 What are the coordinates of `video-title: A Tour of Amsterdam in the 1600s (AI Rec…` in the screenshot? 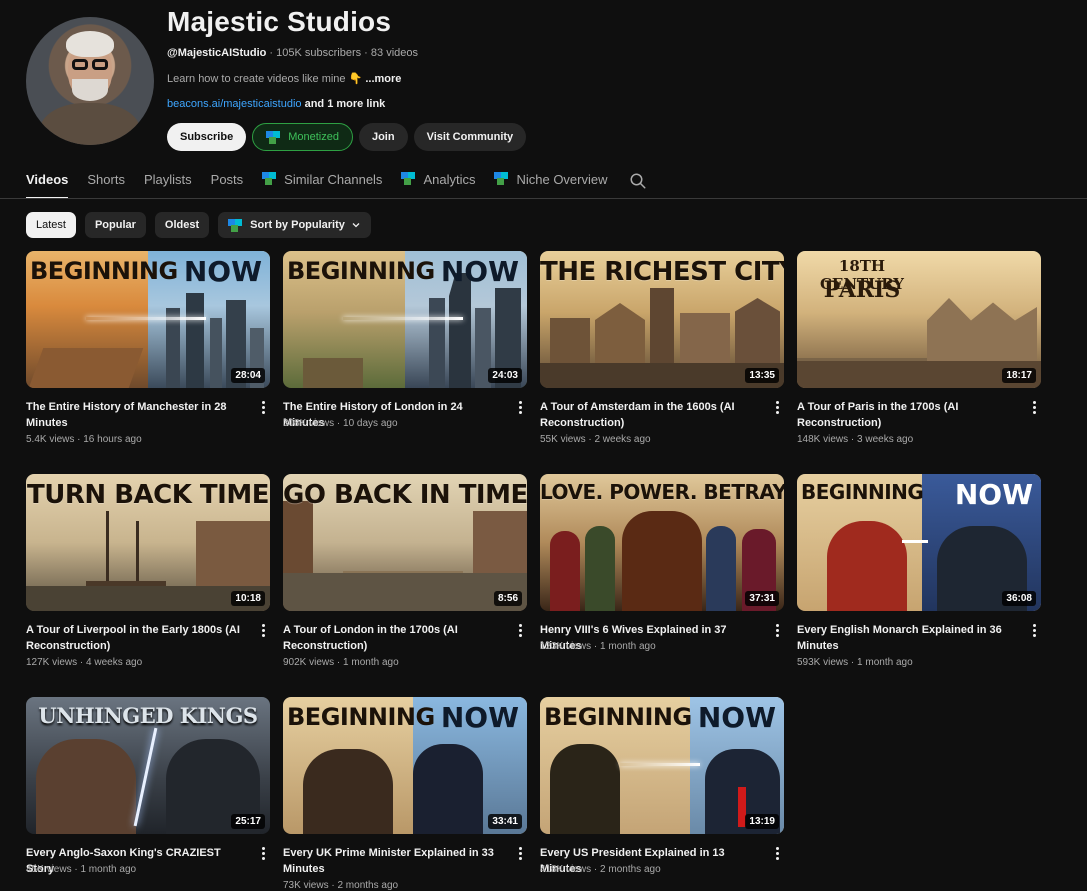 It's located at (651, 415).